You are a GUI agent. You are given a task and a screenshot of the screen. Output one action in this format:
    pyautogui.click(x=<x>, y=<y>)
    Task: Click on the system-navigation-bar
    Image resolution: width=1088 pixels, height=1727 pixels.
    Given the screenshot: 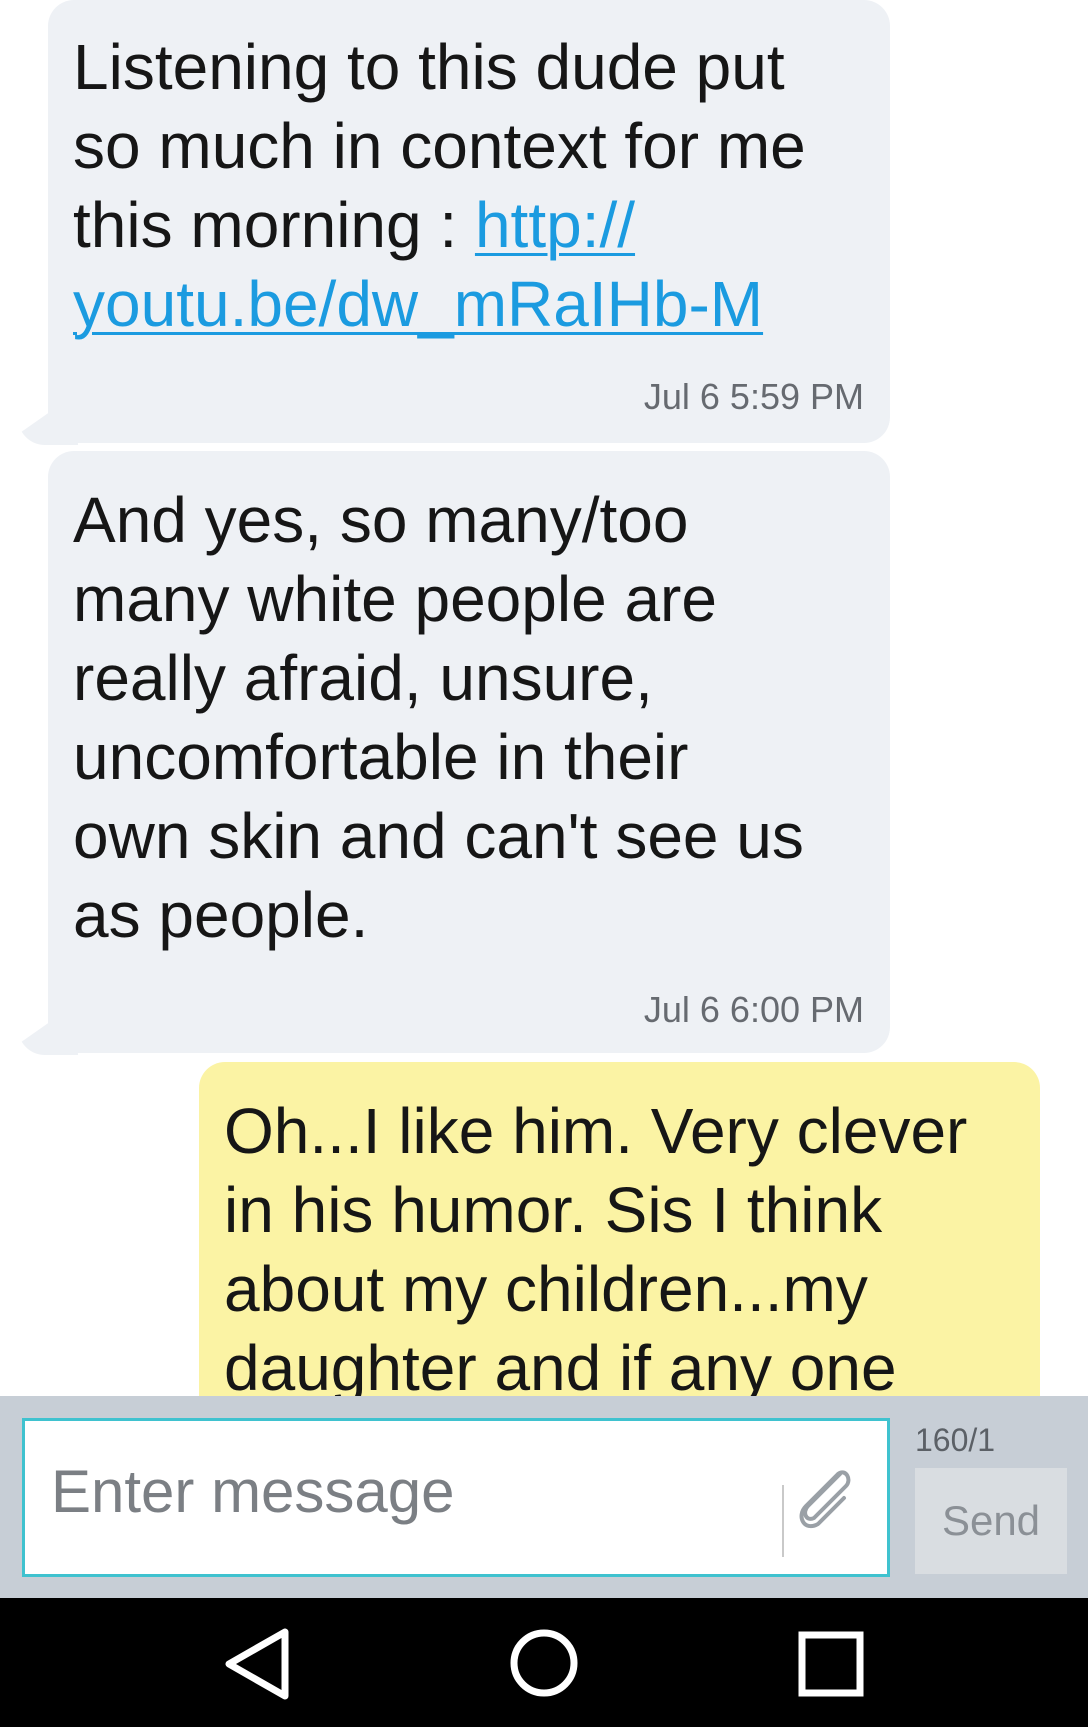 What is the action you would take?
    pyautogui.click(x=544, y=1662)
    